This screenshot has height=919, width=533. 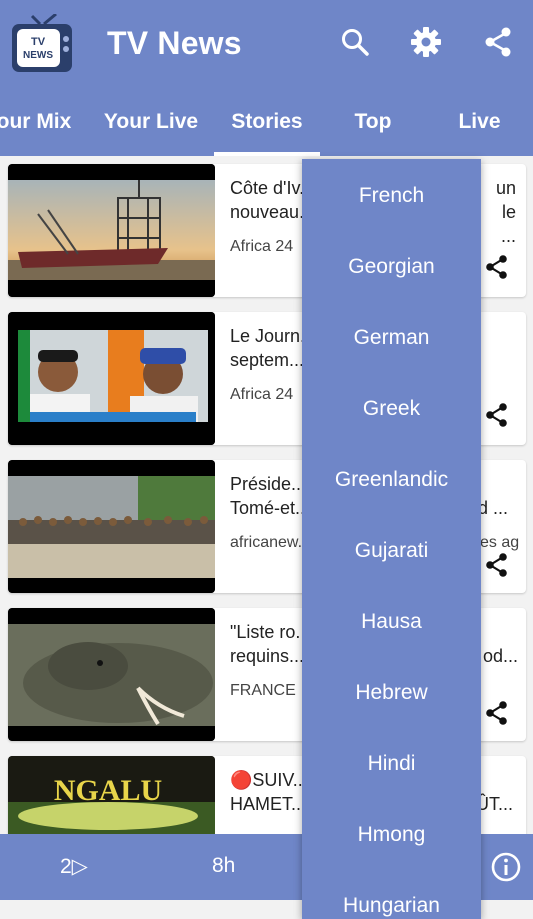 I want to click on bottom-bar-left-label: 2▷, so click(x=74, y=866).